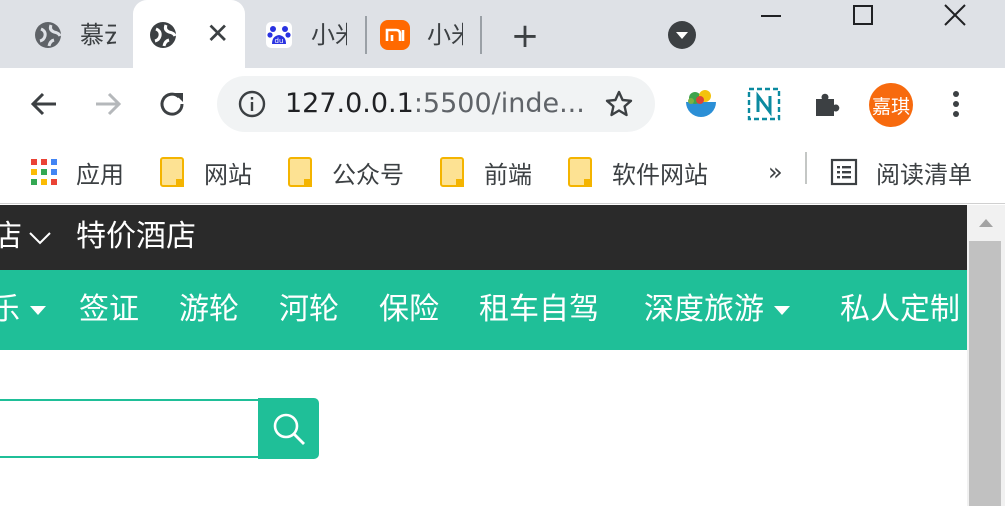 This screenshot has height=506, width=1005. I want to click on bookmark-folder-public-account: 公众号, so click(346, 172).